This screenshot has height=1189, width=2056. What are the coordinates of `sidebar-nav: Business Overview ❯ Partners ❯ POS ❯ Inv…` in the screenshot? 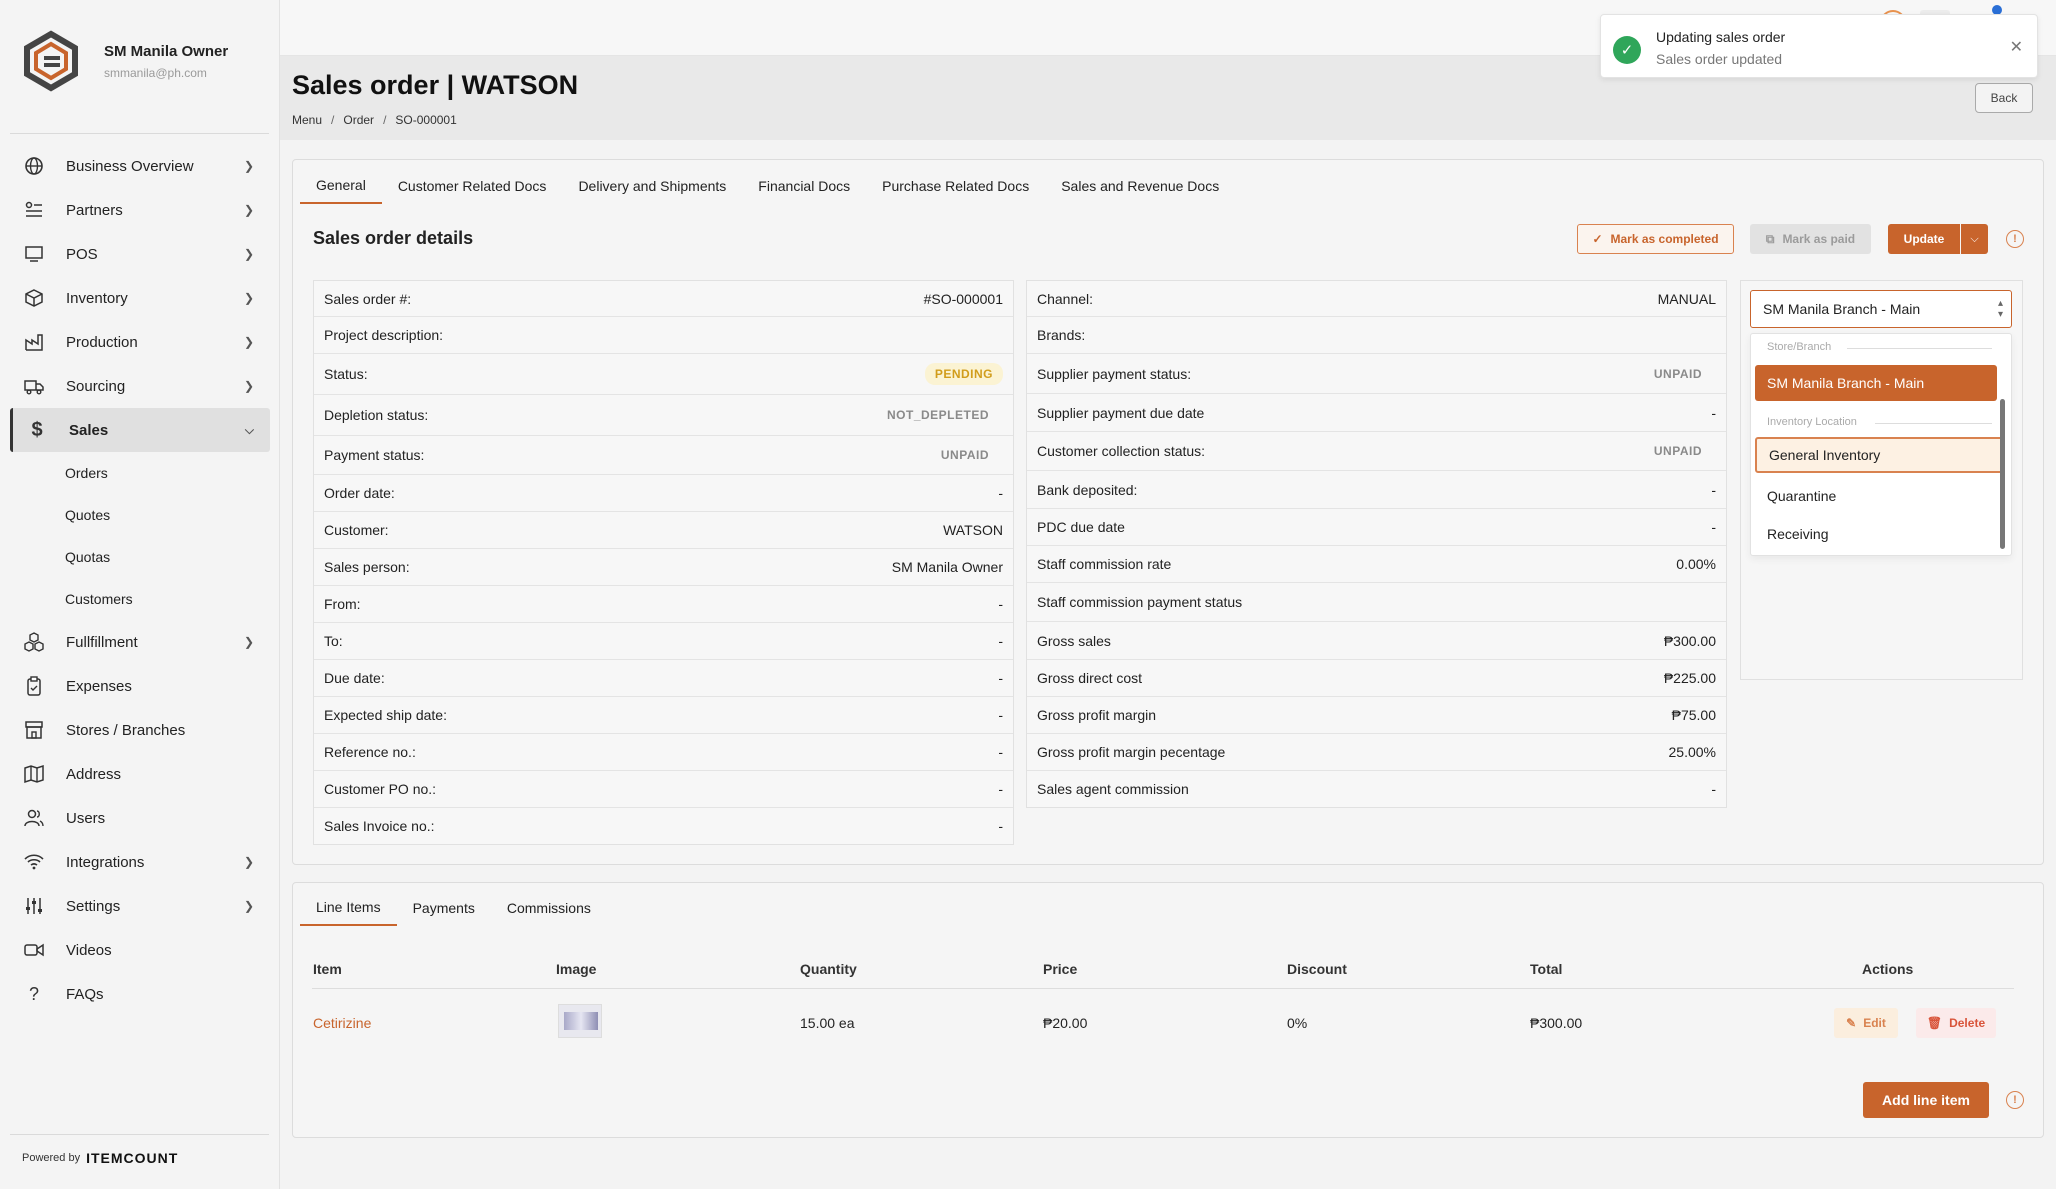 It's located at (140, 580).